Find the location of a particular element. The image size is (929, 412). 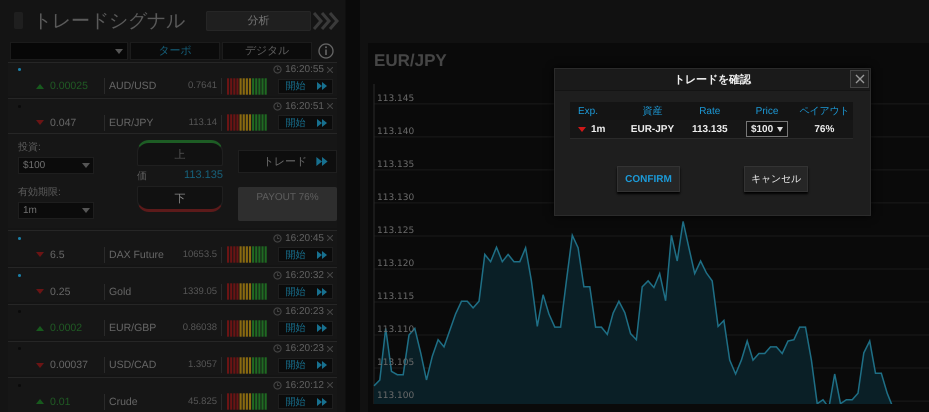

signal-row: 16:20:32 0.25 Gold 1339.05 開始 is located at coordinates (172, 284).